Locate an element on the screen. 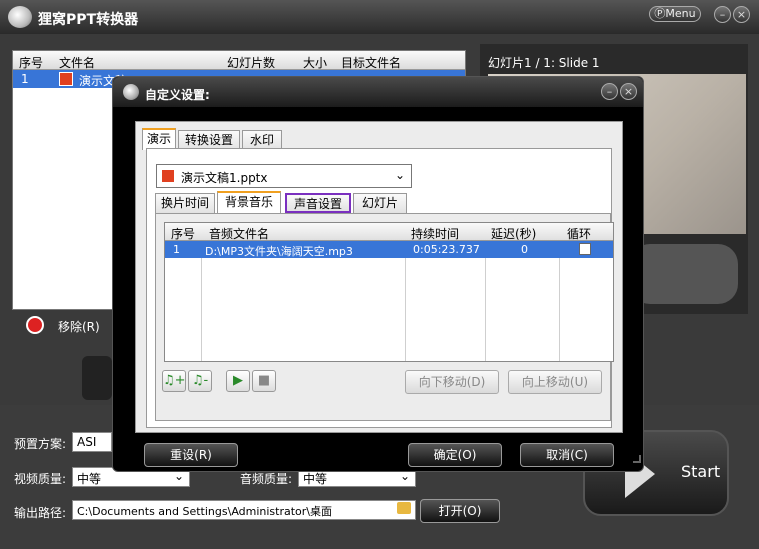 The image size is (759, 549). file-list-header: 序号 文件名 幻灯片数 大小 目标文件名 is located at coordinates (239, 60).